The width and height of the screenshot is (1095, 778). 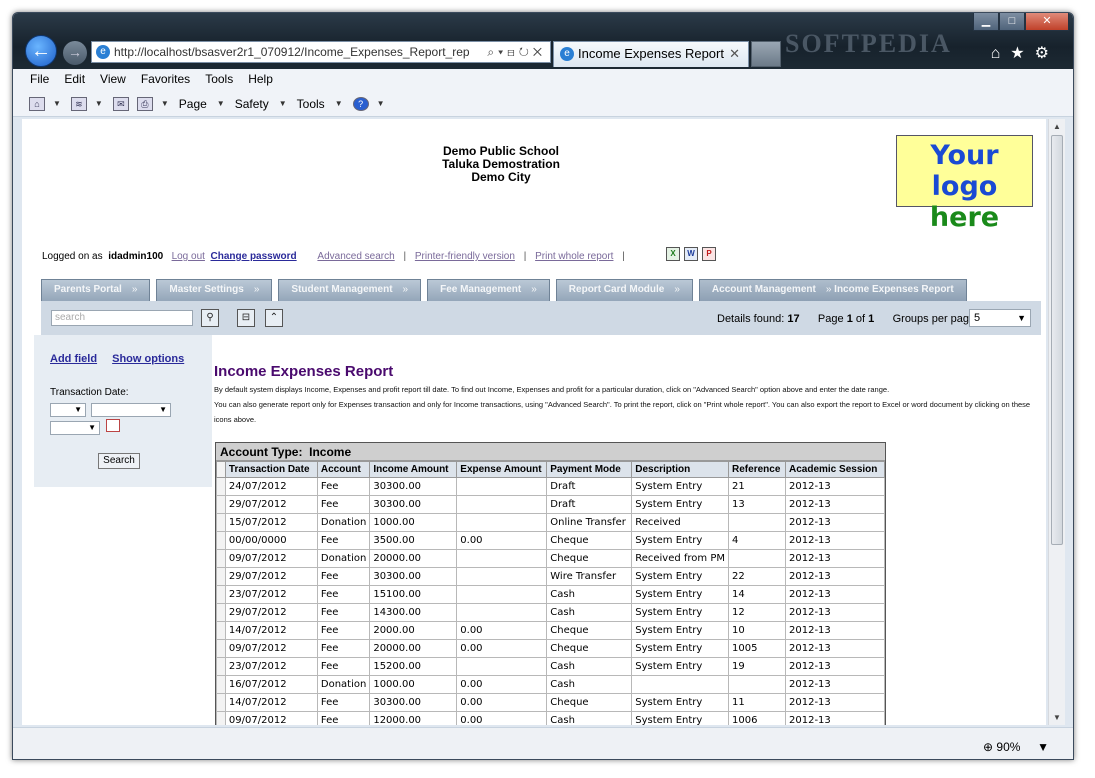 What do you see at coordinates (274, 318) in the screenshot?
I see `expand-up-icon: ⌃` at bounding box center [274, 318].